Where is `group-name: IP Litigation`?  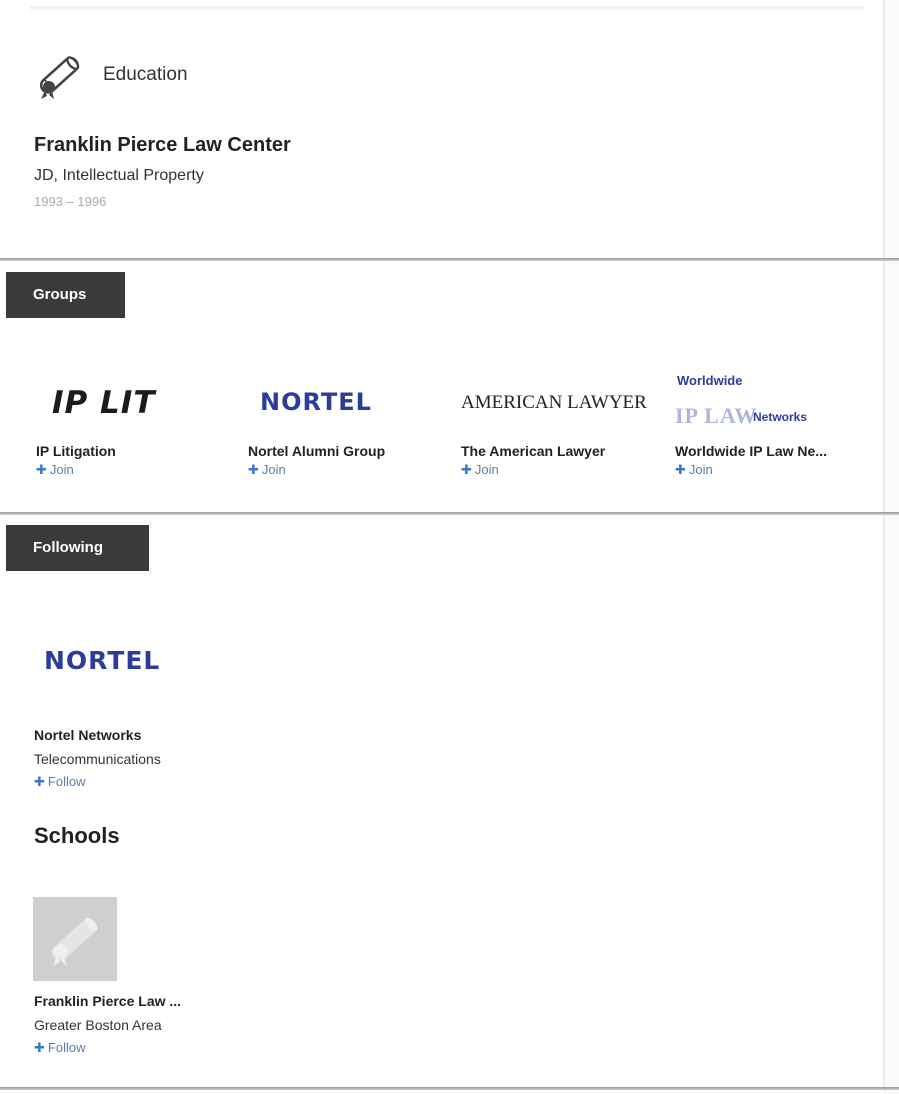
group-name: IP Litigation is located at coordinates (136, 451).